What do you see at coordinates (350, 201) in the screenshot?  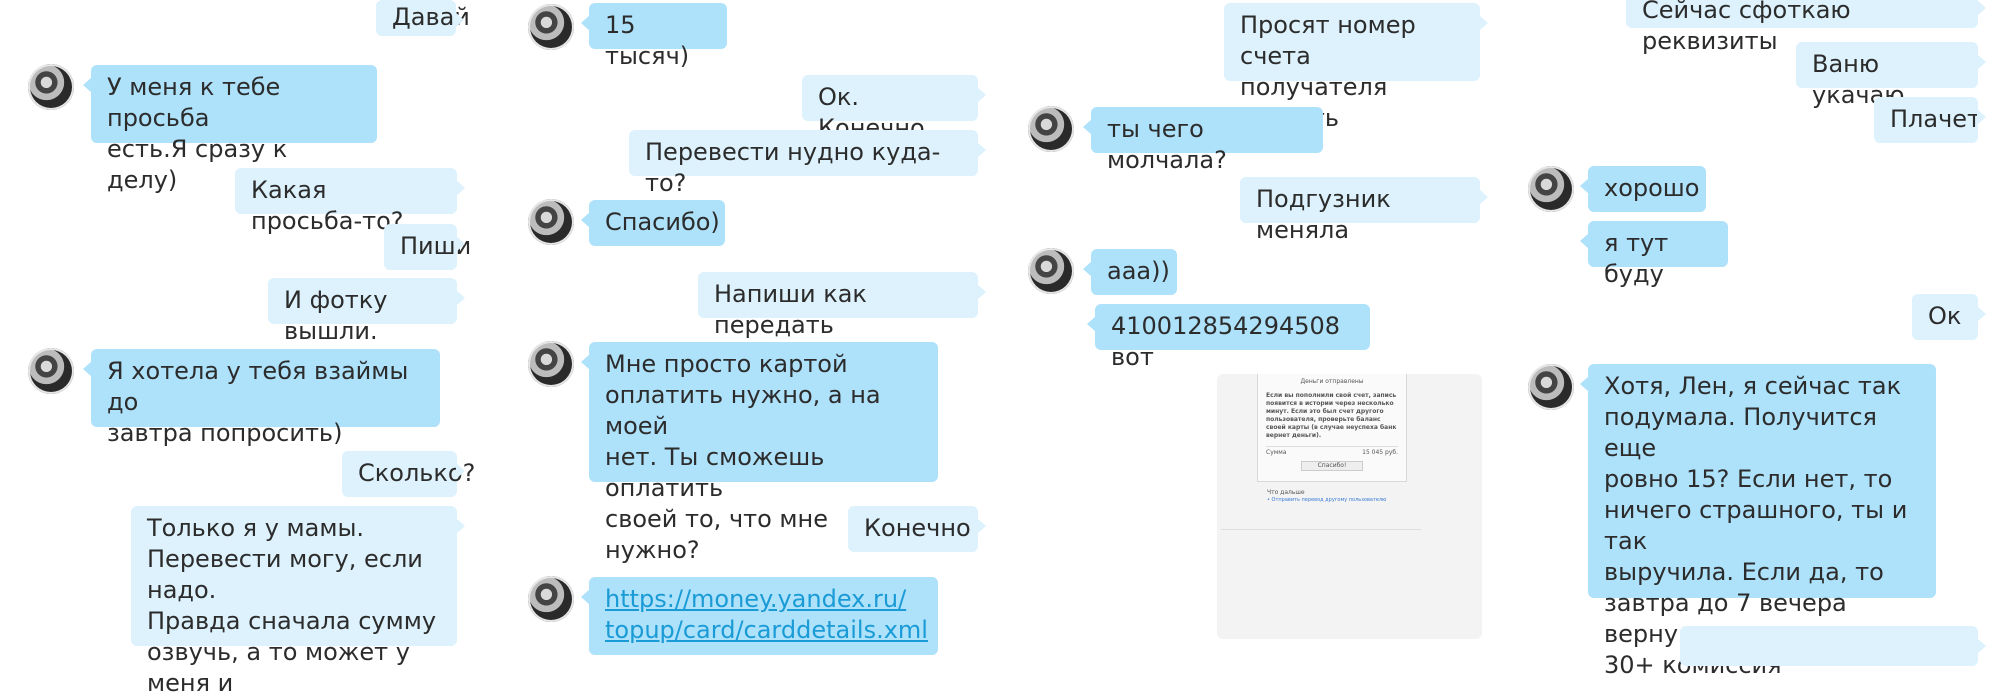 I see `message-outgoing: Какая просьба-то?` at bounding box center [350, 201].